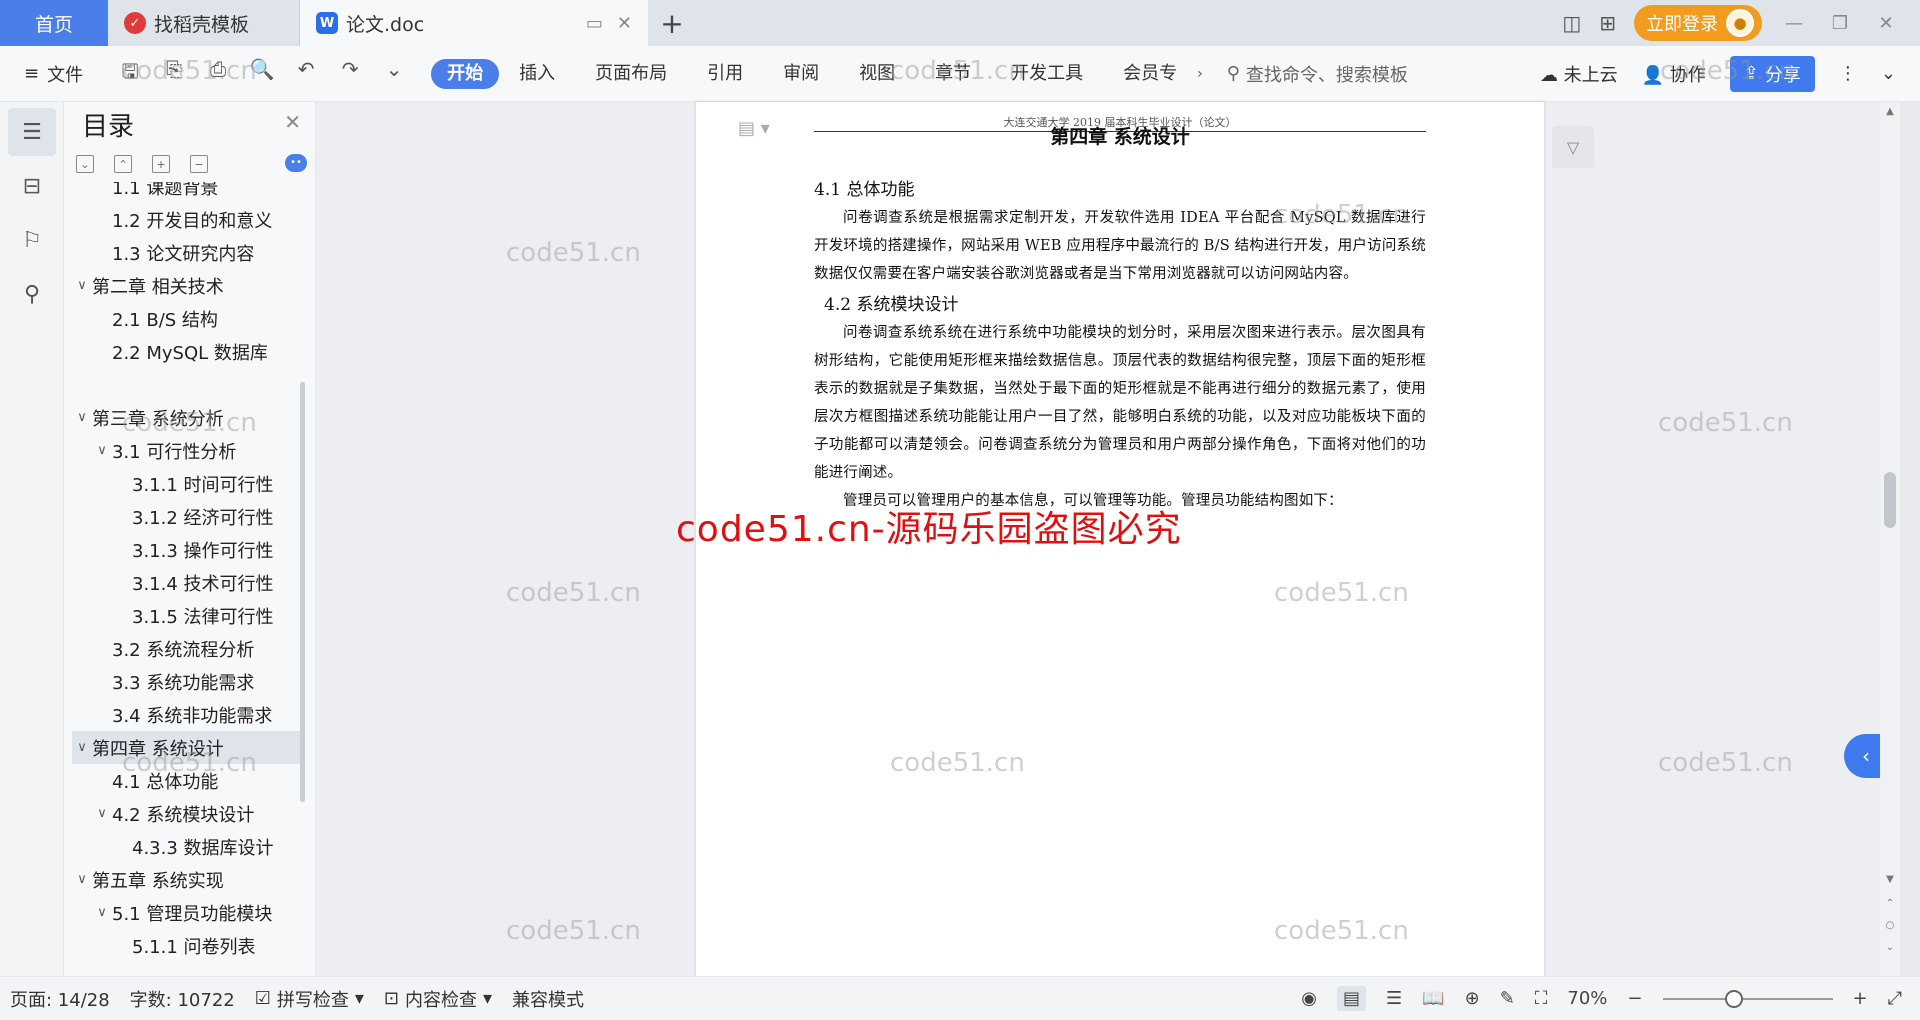 The width and height of the screenshot is (1920, 1020). Describe the element at coordinates (306, 74) in the screenshot. I see `undo-icon: ↶` at that location.